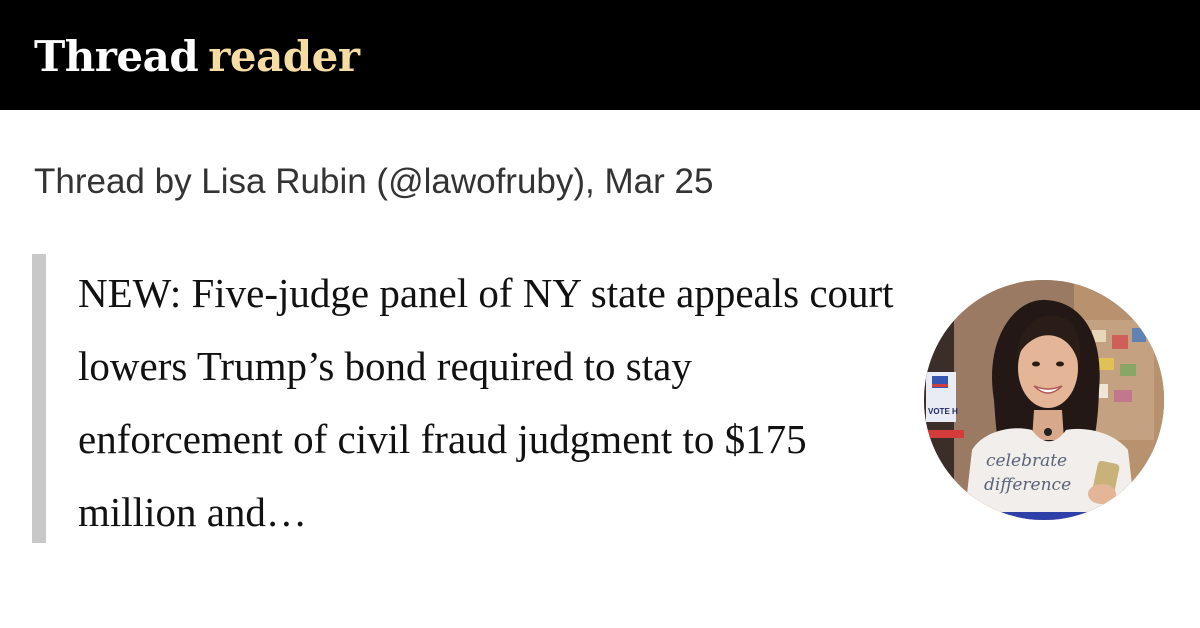 The image size is (1200, 628). What do you see at coordinates (943, 411) in the screenshot?
I see `avatar-sign-text: VOTE H` at bounding box center [943, 411].